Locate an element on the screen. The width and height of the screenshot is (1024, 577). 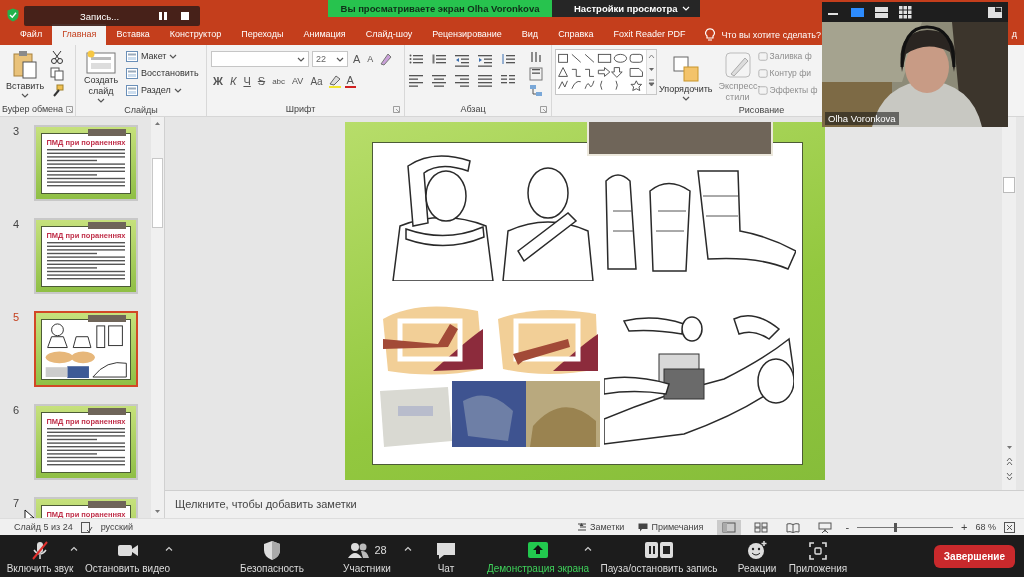
normal-view-button is located at coordinates (729, 527).